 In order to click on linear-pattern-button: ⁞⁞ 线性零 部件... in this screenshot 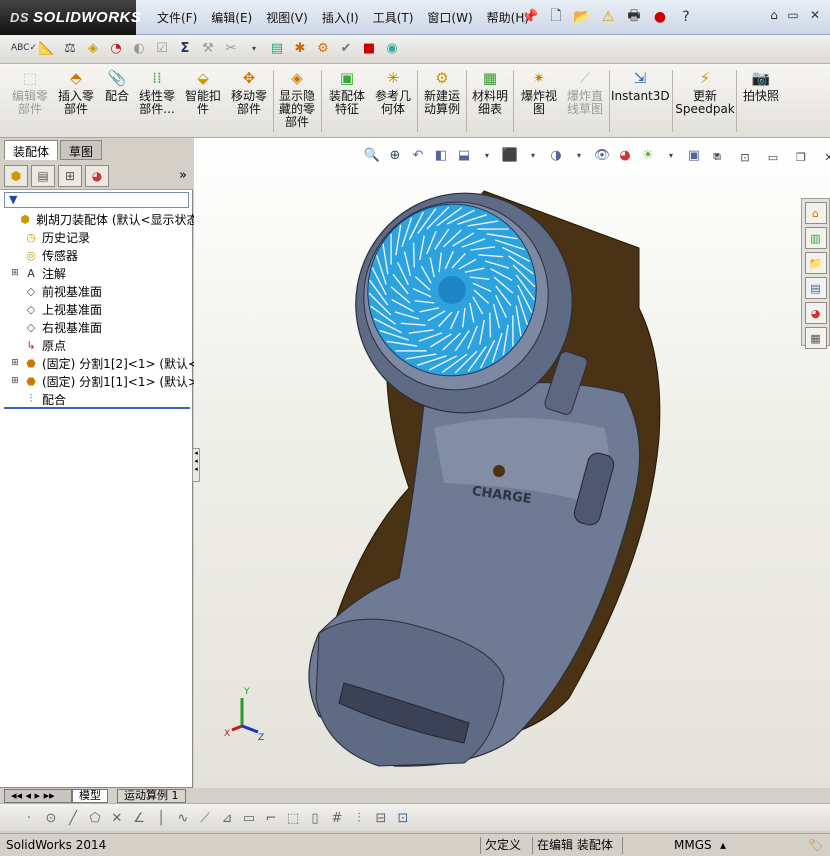, I will do `click(157, 92)`.